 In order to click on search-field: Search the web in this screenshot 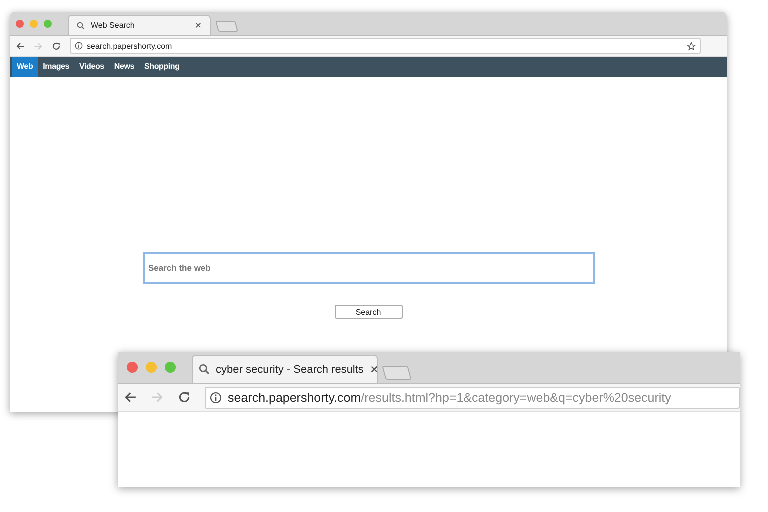, I will do `click(368, 268)`.